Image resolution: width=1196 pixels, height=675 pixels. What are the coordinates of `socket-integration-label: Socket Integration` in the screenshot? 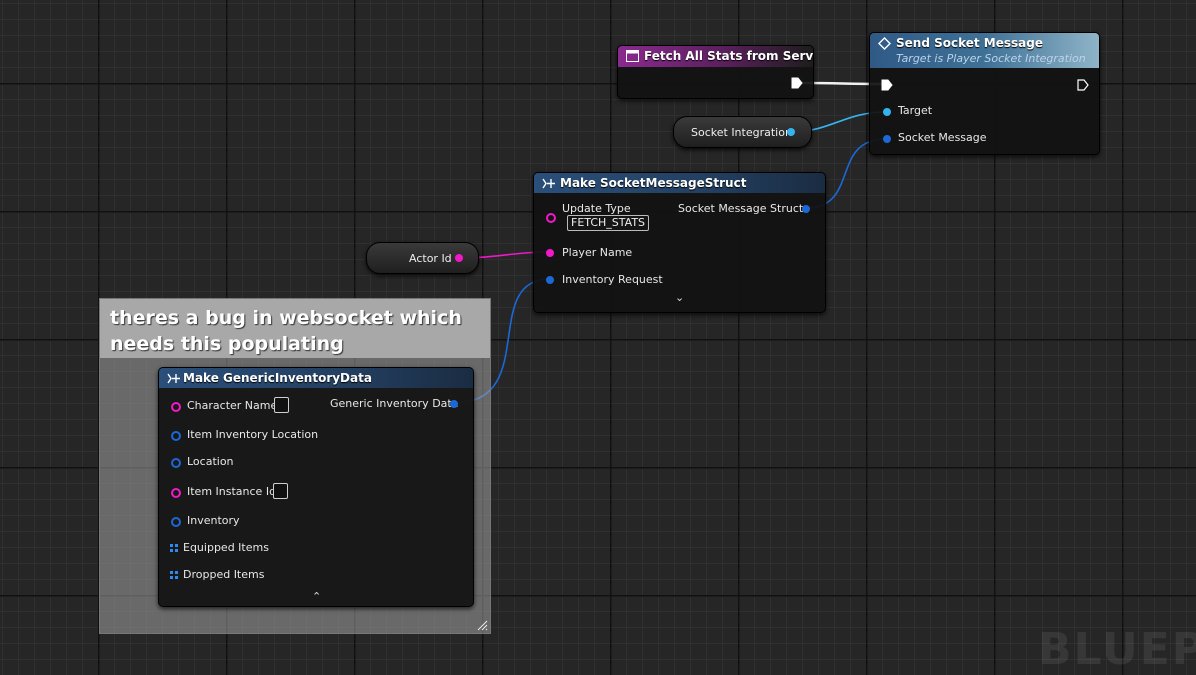 It's located at (741, 132).